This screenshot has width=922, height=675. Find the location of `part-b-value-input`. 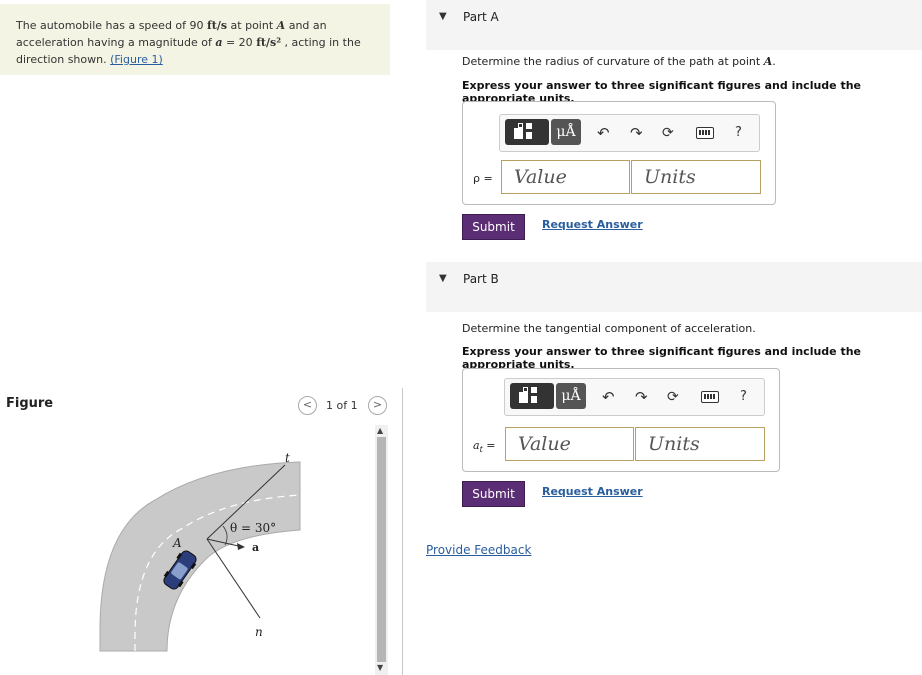

part-b-value-input is located at coordinates (569, 444).